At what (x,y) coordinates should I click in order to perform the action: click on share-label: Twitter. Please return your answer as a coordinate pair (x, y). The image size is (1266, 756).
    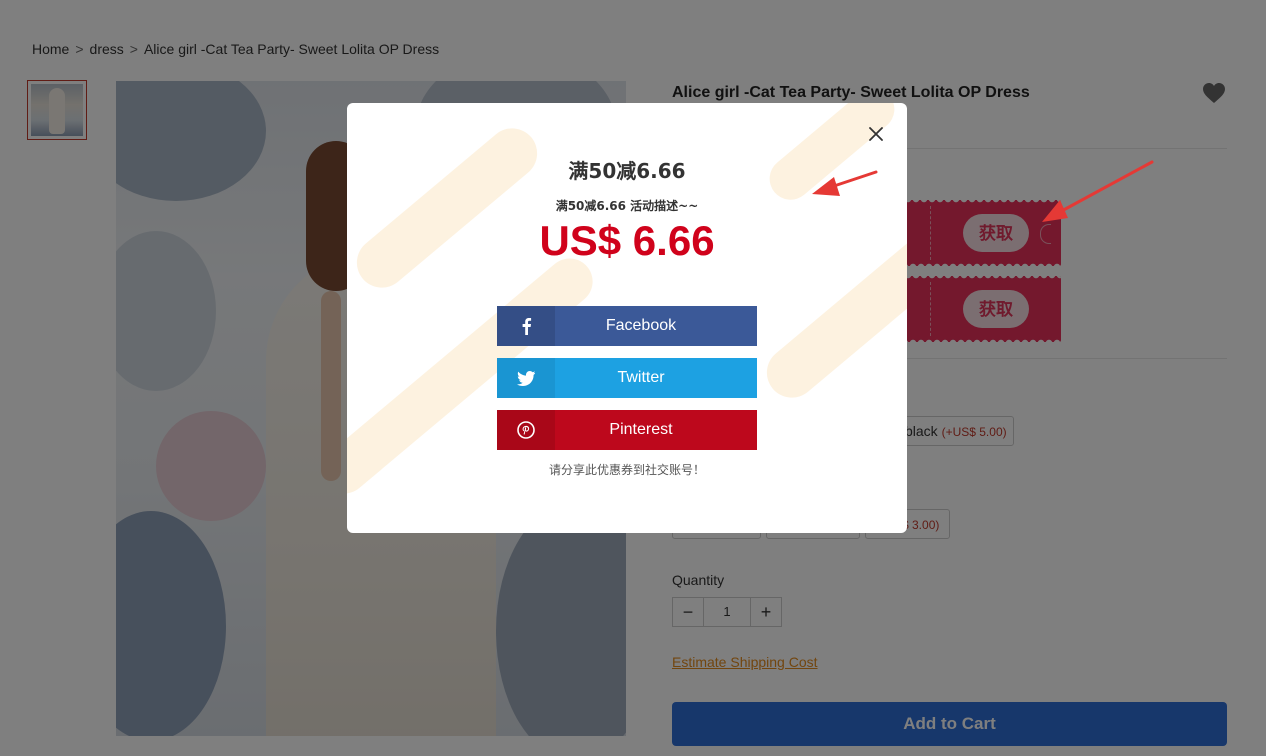
    Looking at the image, I should click on (641, 377).